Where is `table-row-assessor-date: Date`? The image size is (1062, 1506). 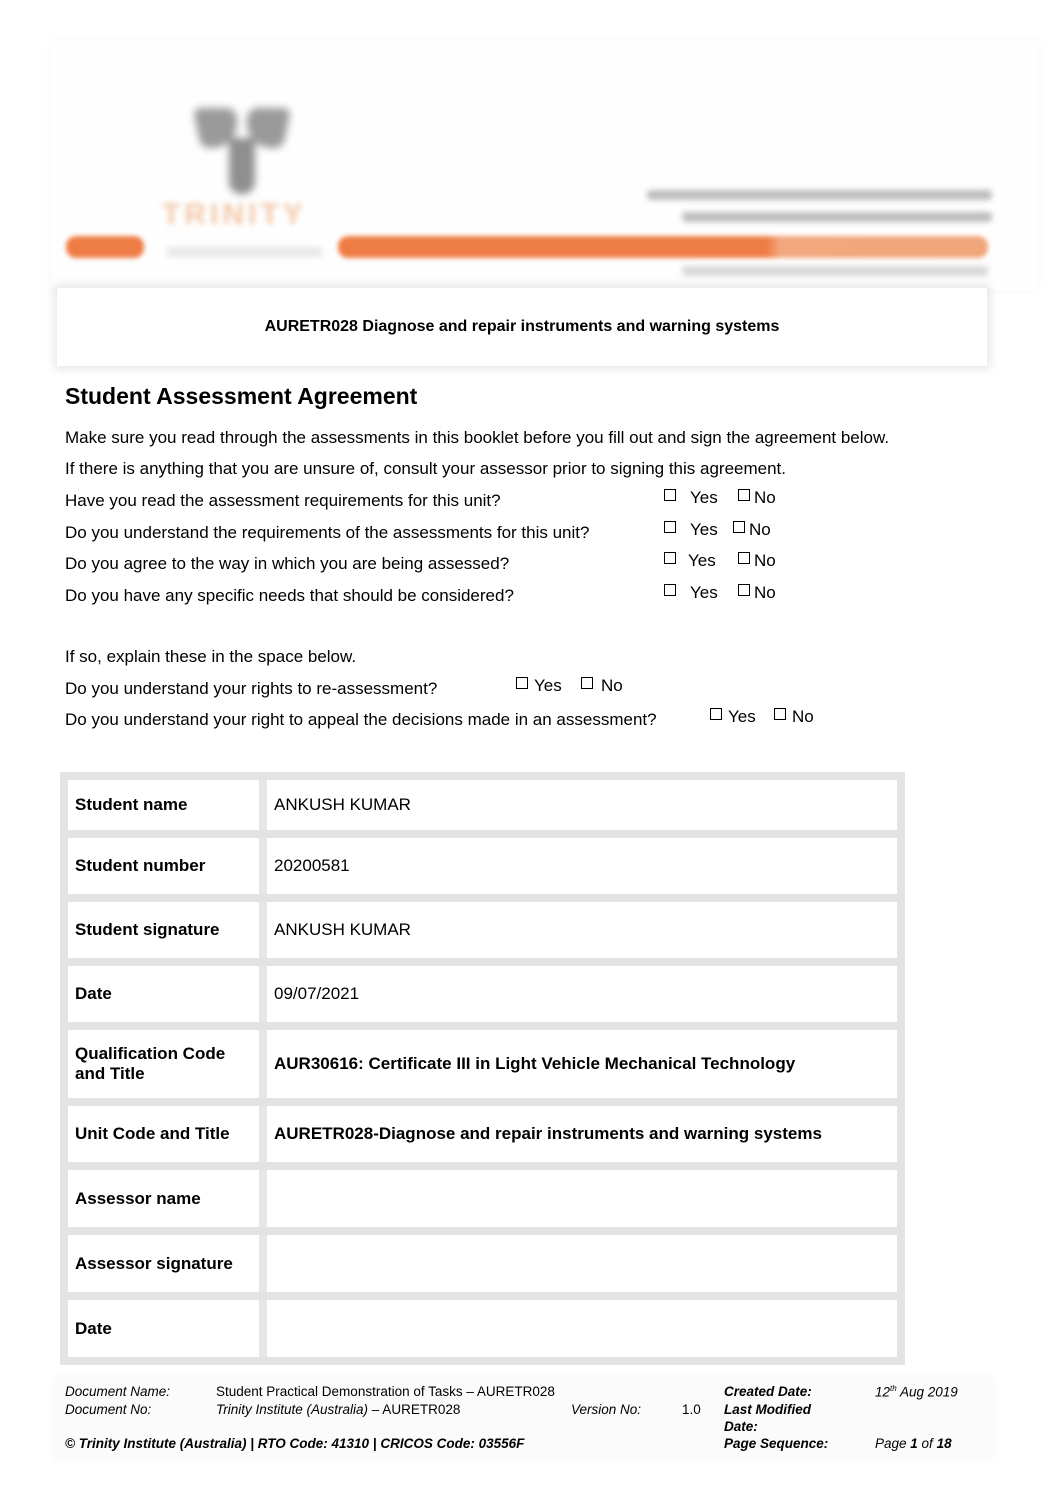
table-row-assessor-date: Date is located at coordinates (482, 1332).